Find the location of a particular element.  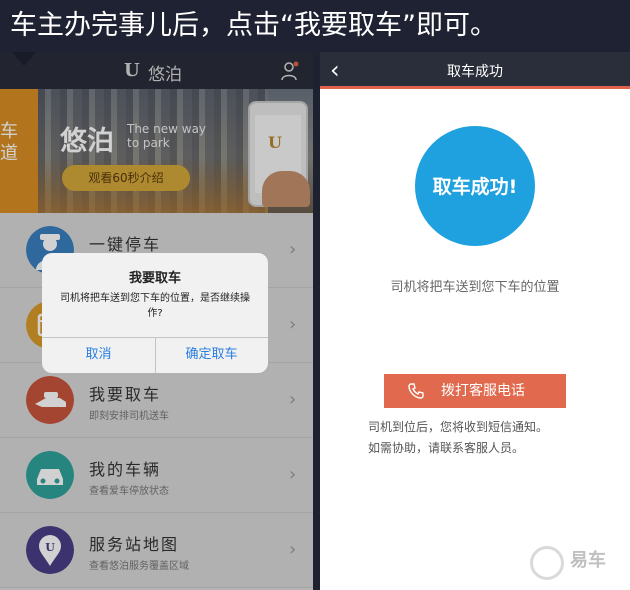

success-text: 取车成功! is located at coordinates (475, 187).